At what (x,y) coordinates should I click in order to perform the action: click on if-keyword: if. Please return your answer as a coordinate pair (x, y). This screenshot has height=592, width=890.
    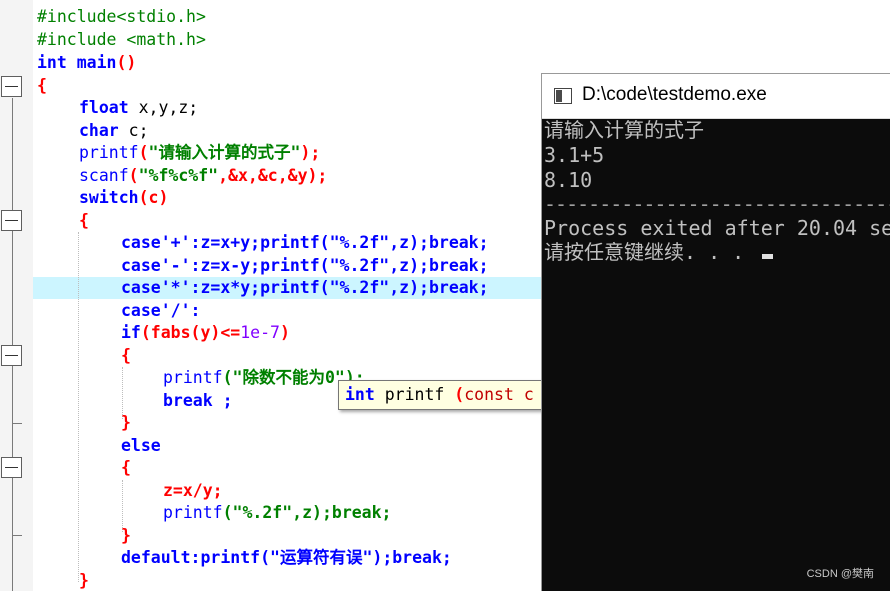
    Looking at the image, I should click on (131, 332).